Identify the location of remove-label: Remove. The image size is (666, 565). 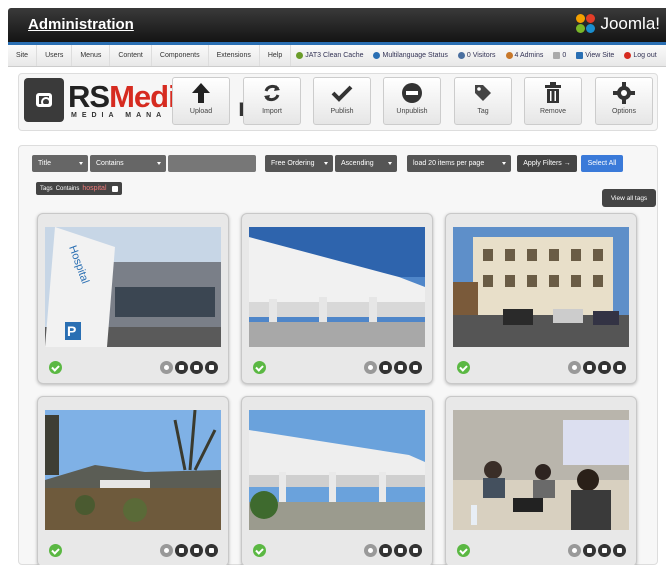
(553, 111).